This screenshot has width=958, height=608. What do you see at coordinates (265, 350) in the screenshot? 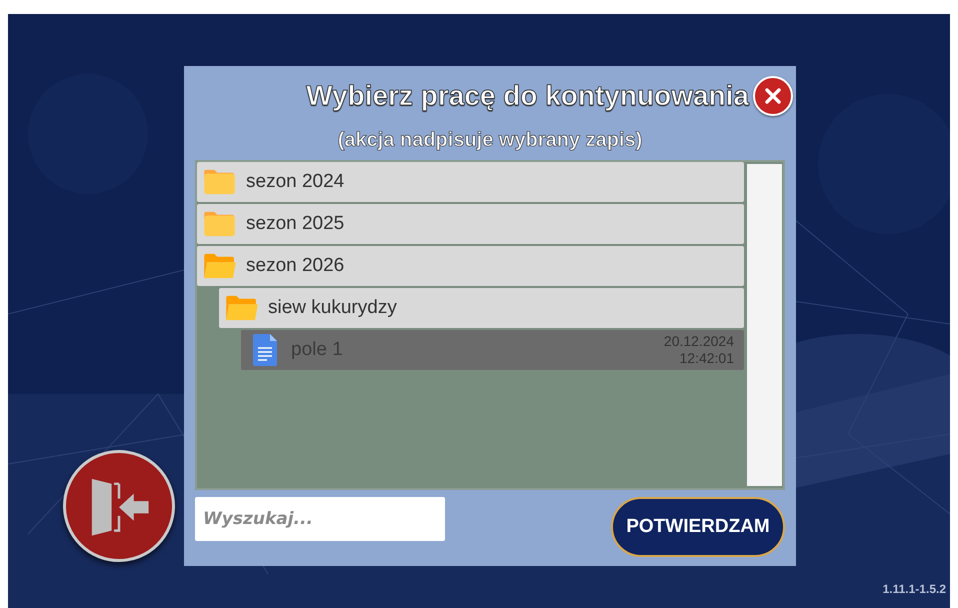
I see `document-icon` at bounding box center [265, 350].